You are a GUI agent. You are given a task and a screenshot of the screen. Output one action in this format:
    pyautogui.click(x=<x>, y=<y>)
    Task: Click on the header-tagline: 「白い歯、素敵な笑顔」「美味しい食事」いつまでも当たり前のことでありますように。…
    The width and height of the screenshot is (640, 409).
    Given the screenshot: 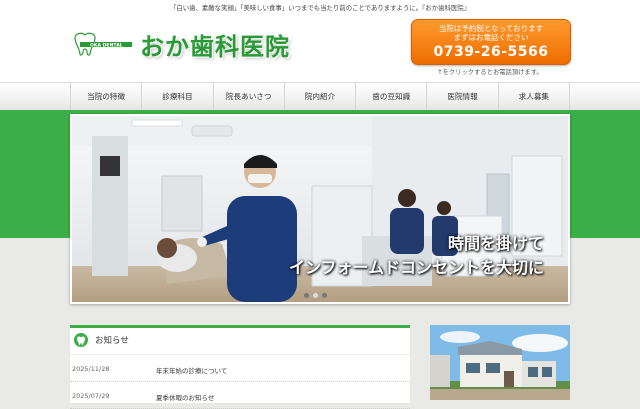 What is the action you would take?
    pyautogui.click(x=320, y=8)
    